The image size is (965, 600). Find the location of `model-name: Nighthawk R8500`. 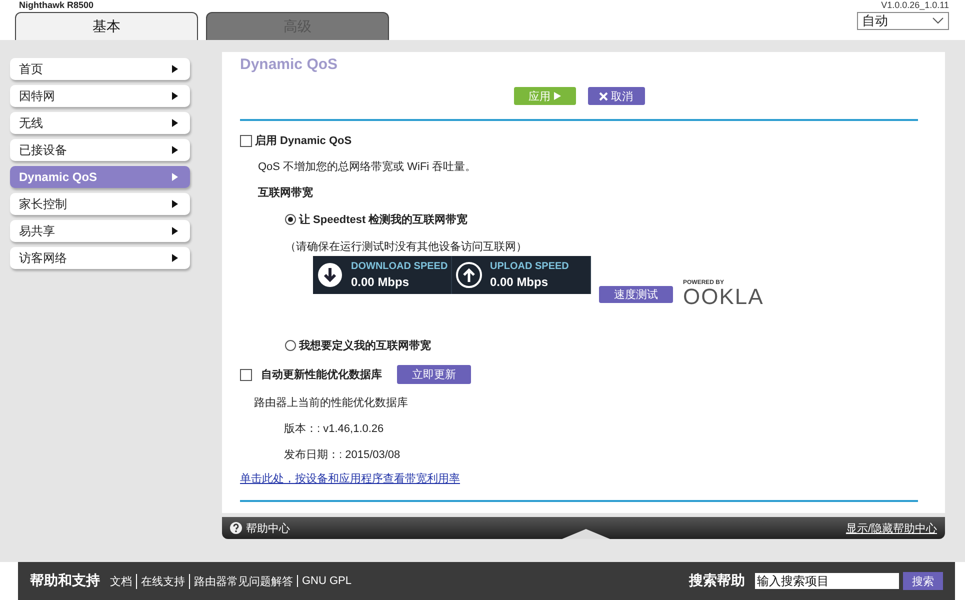

model-name: Nighthawk R8500 is located at coordinates (56, 5).